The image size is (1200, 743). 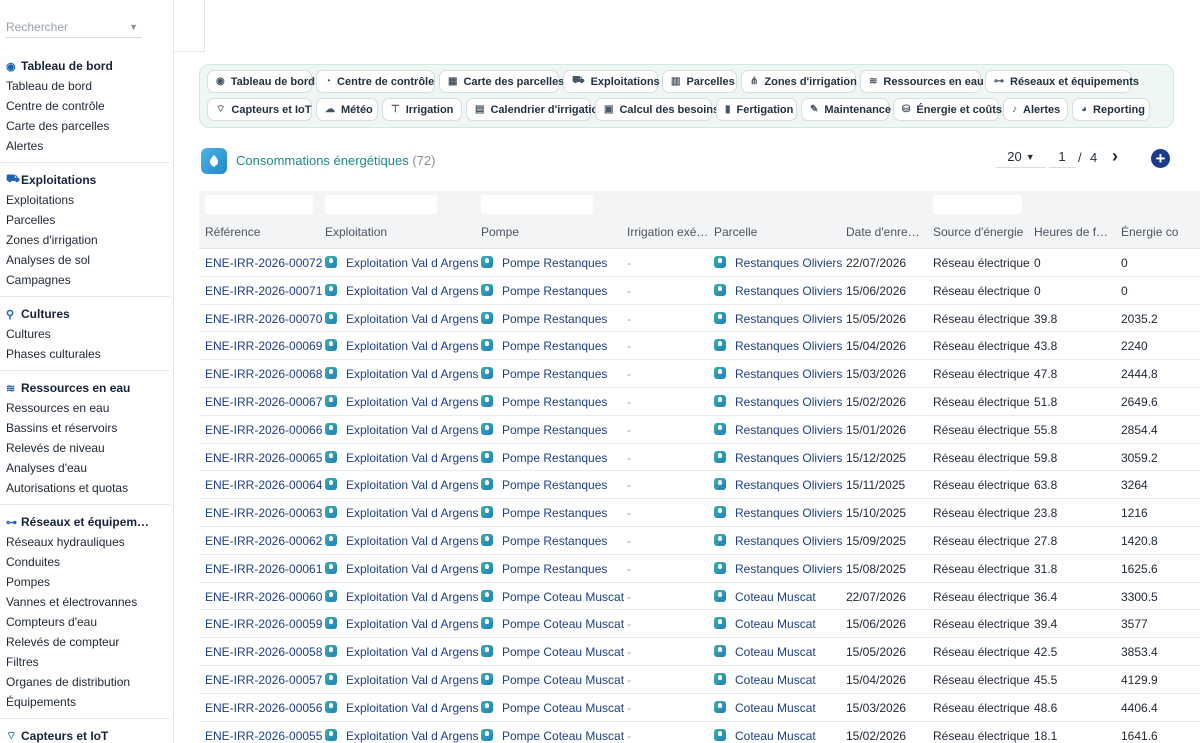 I want to click on sidebar-item: Cultures, so click(x=86, y=334).